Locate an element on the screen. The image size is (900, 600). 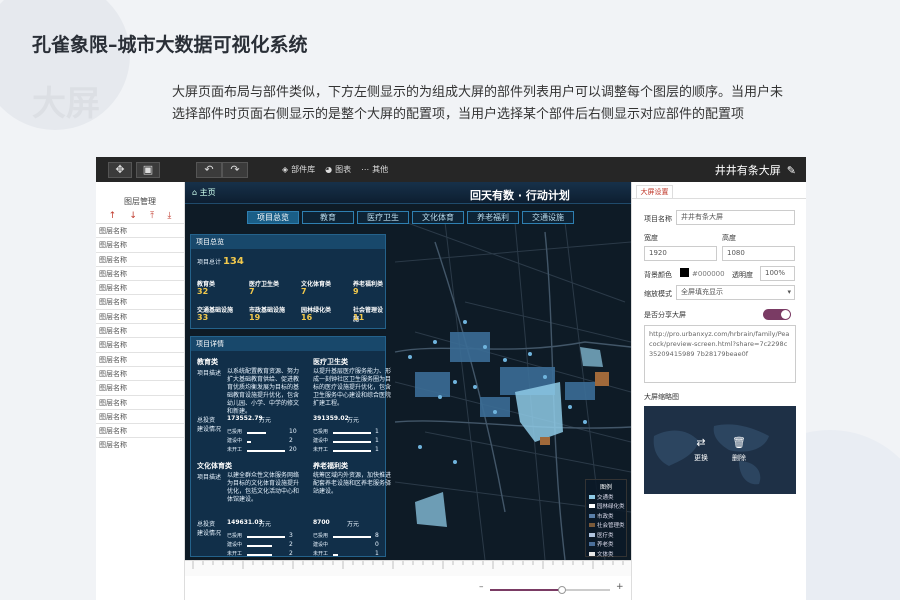
zoom-in-button: + is located at coordinates (620, 587).